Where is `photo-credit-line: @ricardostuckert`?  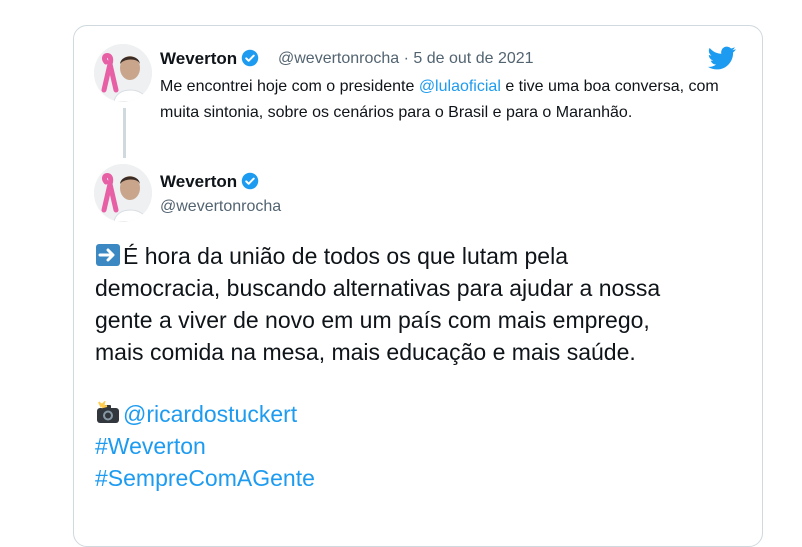
photo-credit-line: @ricardostuckert is located at coordinates (415, 414).